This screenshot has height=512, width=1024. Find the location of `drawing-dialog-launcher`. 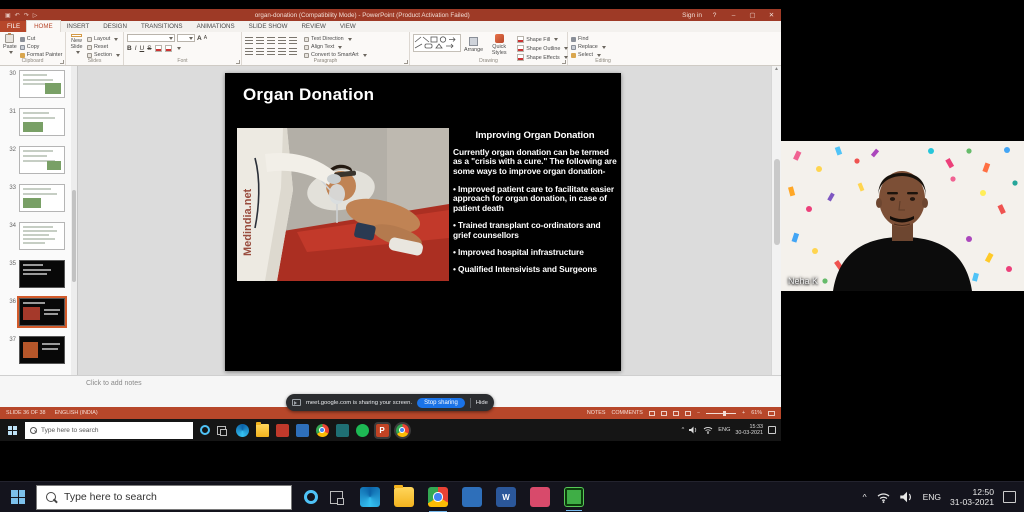

drawing-dialog-launcher is located at coordinates (564, 62).